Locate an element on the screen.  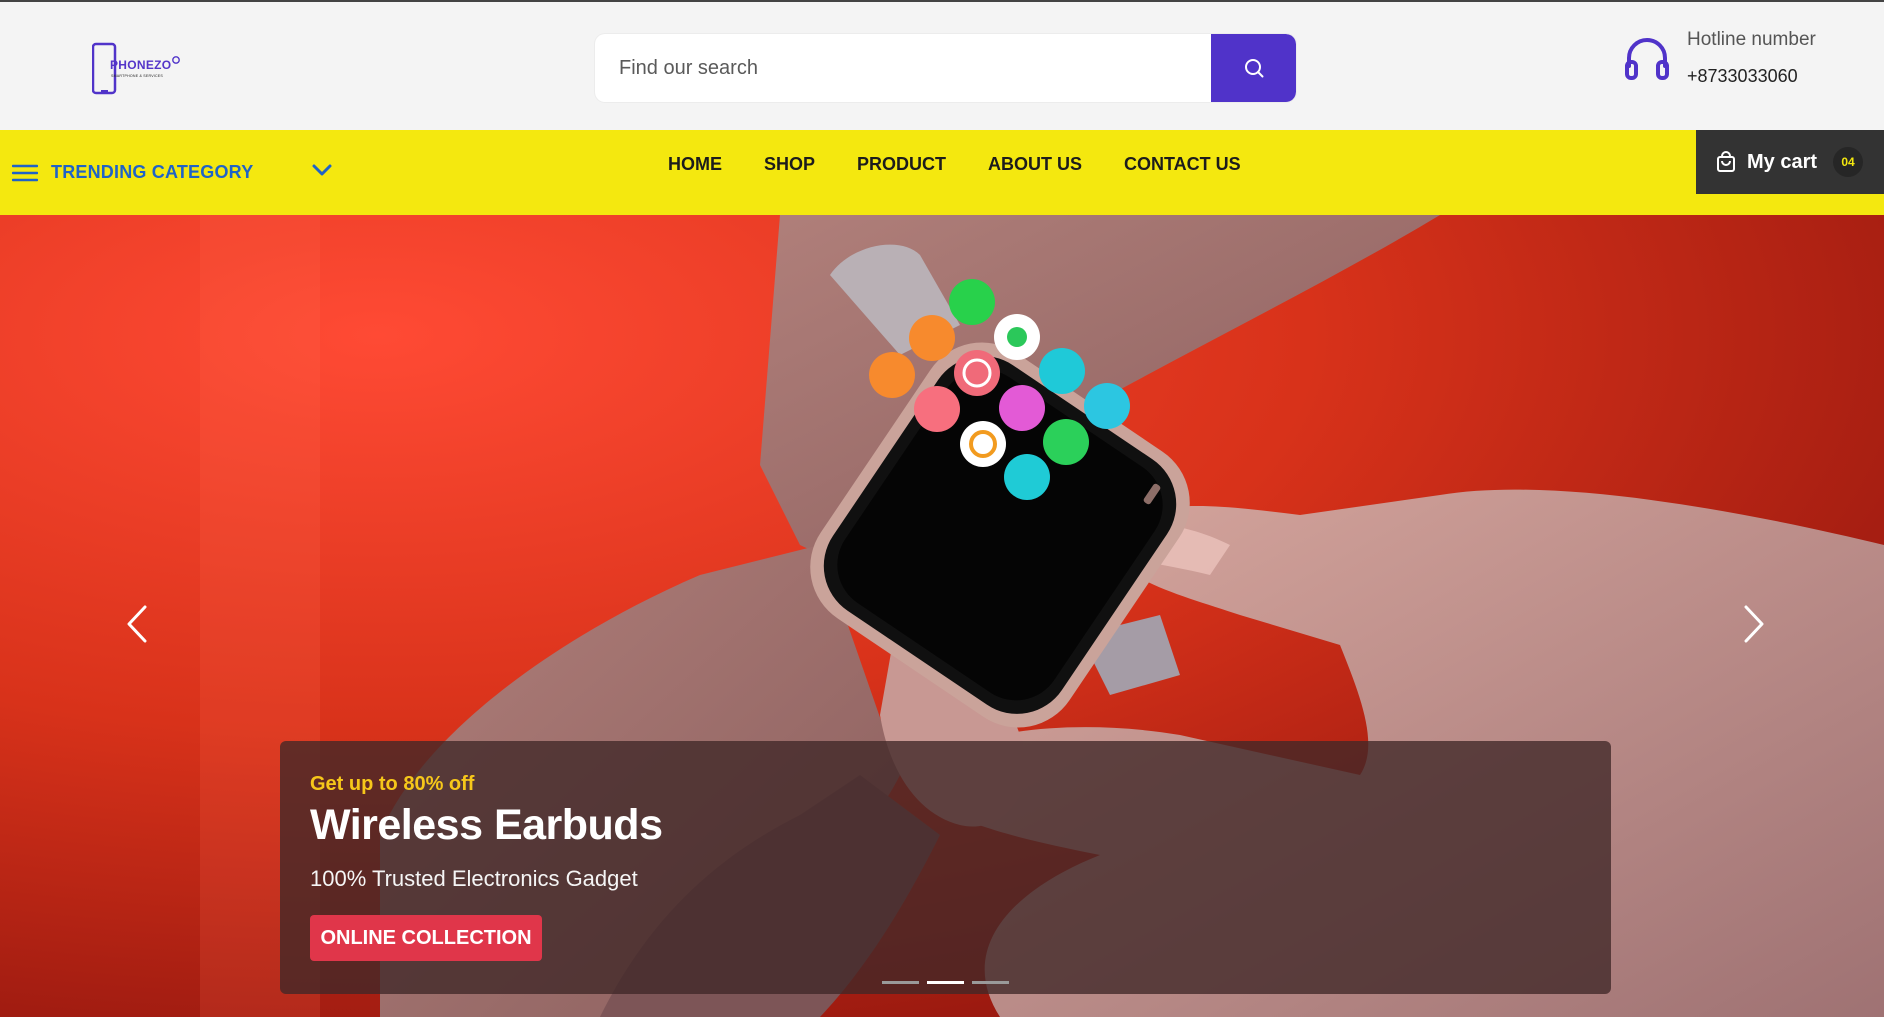
headphones-icon is located at coordinates (1647, 59).